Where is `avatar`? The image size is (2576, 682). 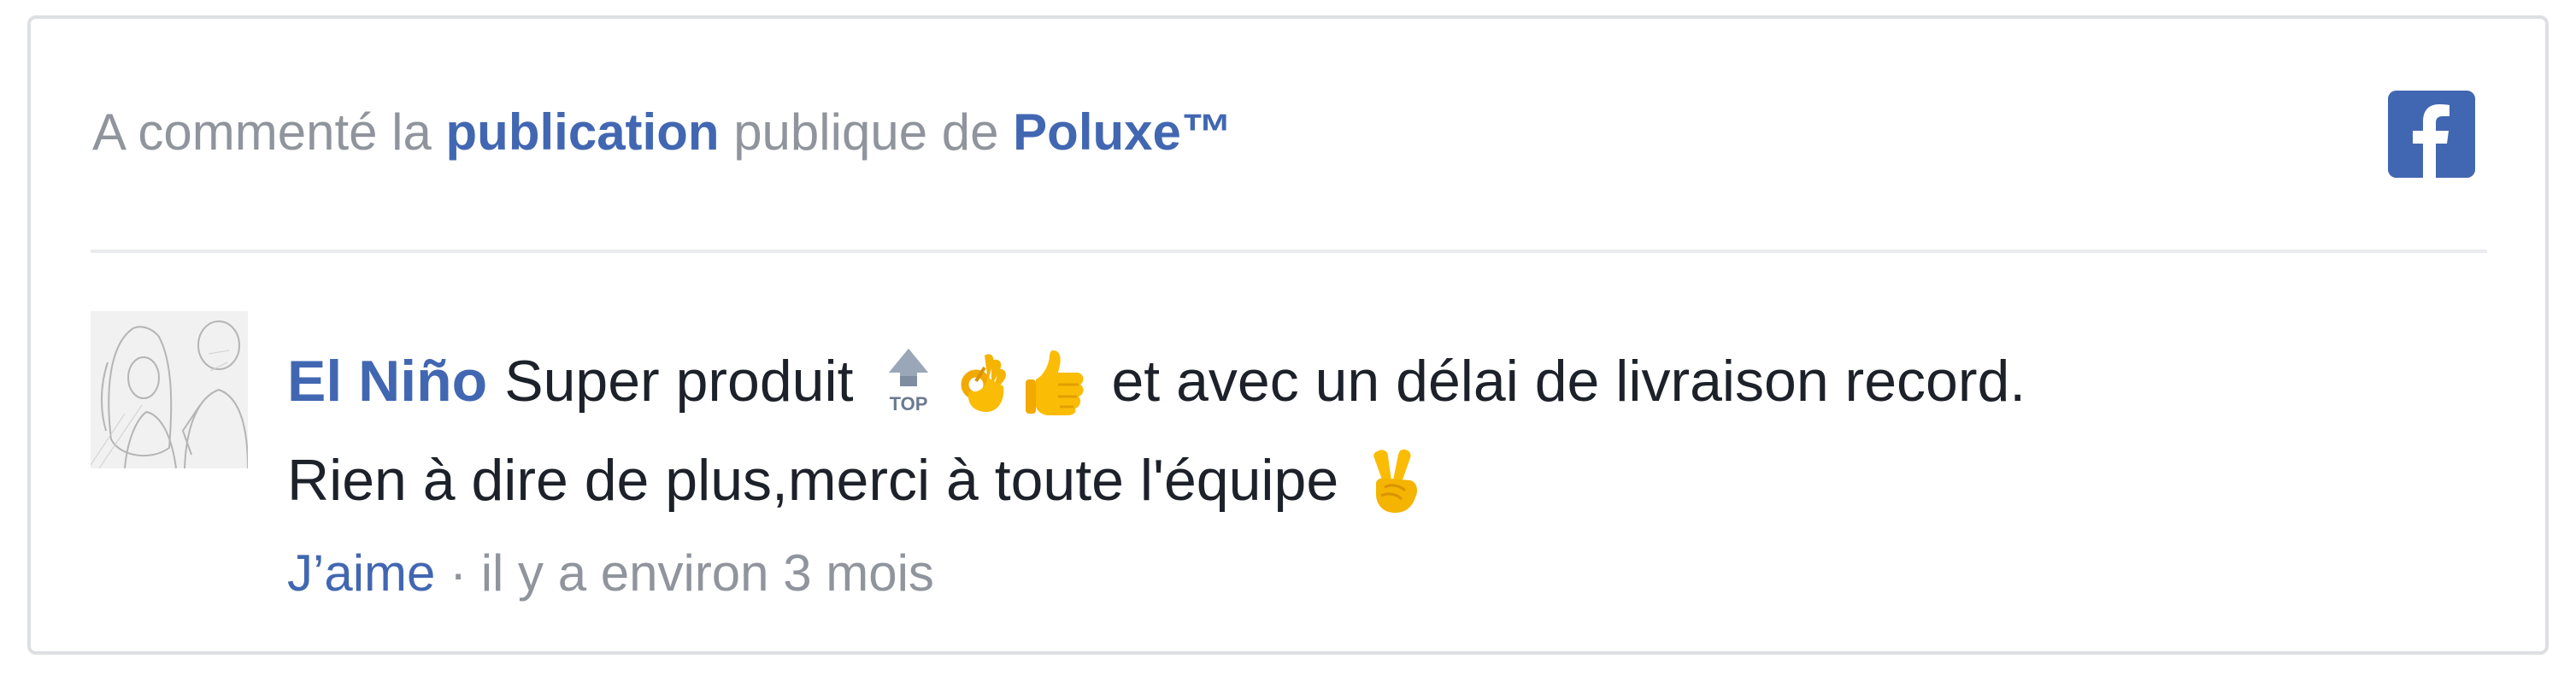
avatar is located at coordinates (169, 389).